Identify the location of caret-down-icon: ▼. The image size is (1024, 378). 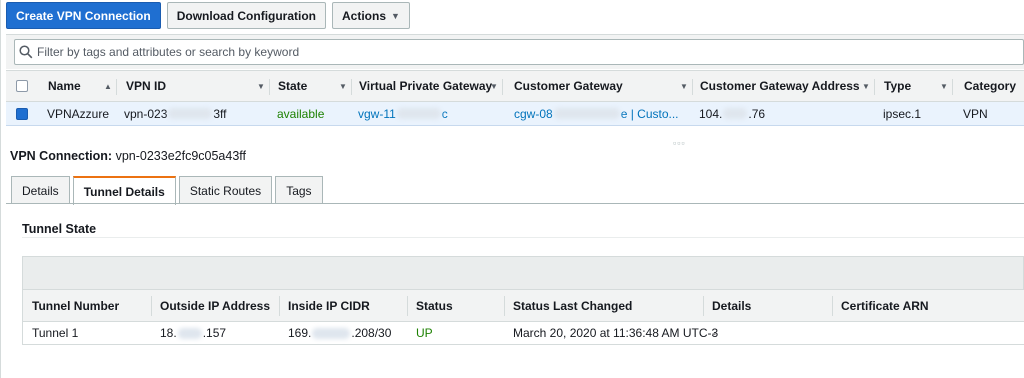
(395, 15).